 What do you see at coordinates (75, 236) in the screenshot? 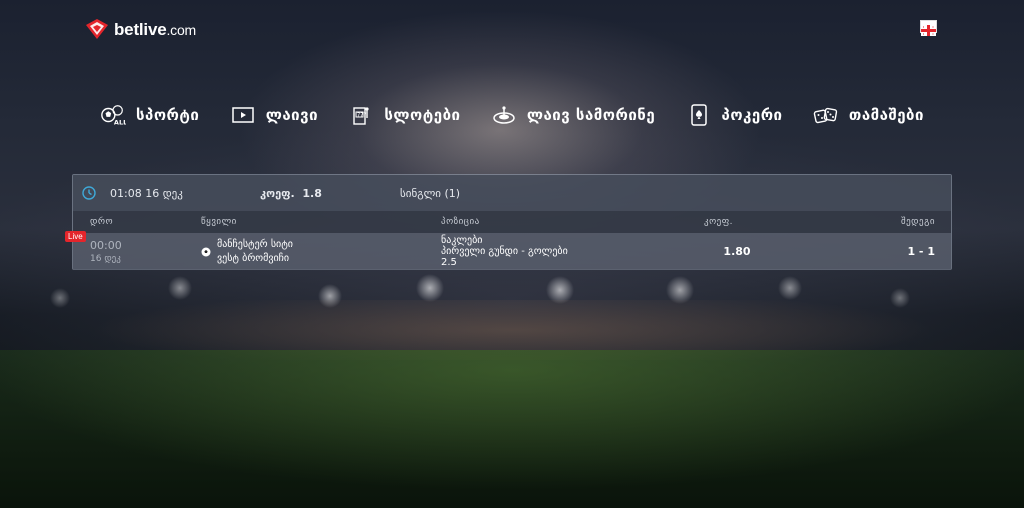
I see `live-badge: Live` at bounding box center [75, 236].